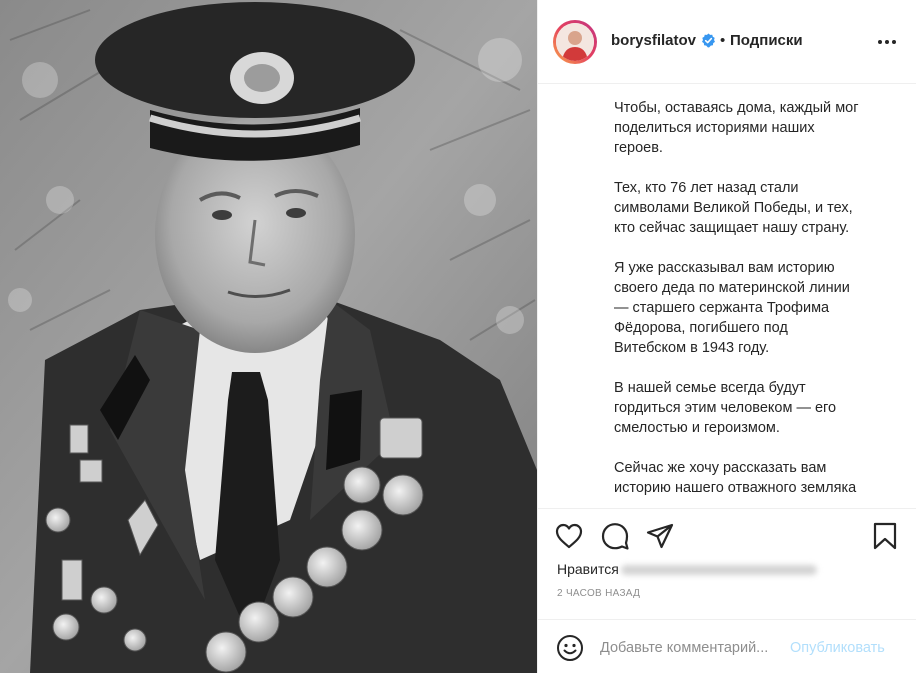  Describe the element at coordinates (588, 569) in the screenshot. I see `likes-label: Нравится` at that location.